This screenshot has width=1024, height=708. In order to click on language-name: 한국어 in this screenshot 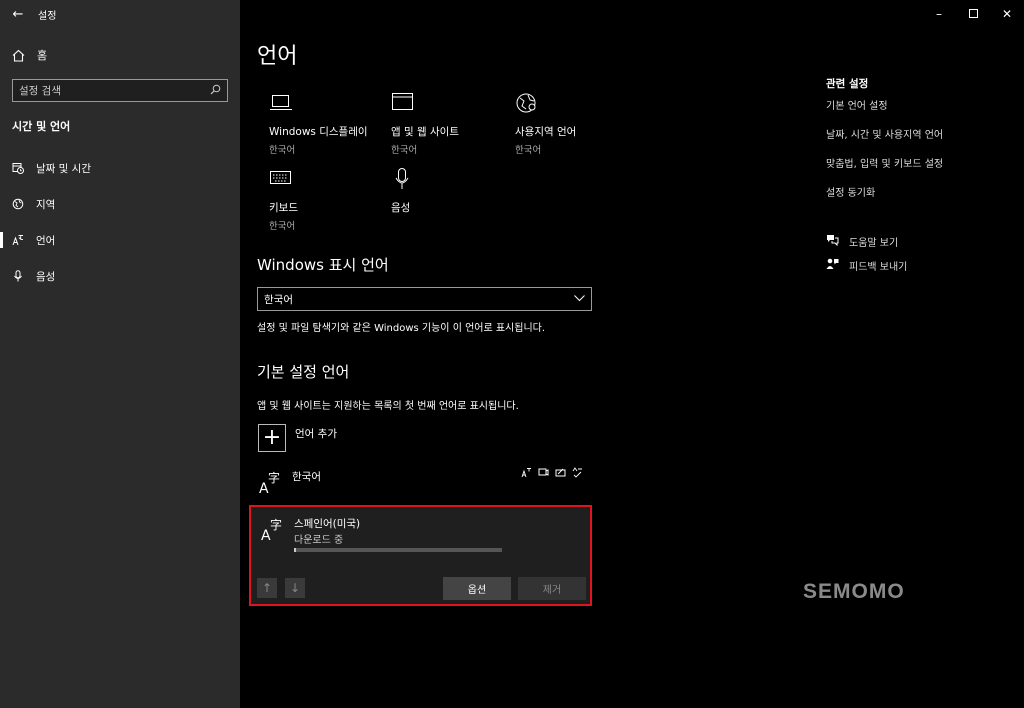, I will do `click(306, 477)`.